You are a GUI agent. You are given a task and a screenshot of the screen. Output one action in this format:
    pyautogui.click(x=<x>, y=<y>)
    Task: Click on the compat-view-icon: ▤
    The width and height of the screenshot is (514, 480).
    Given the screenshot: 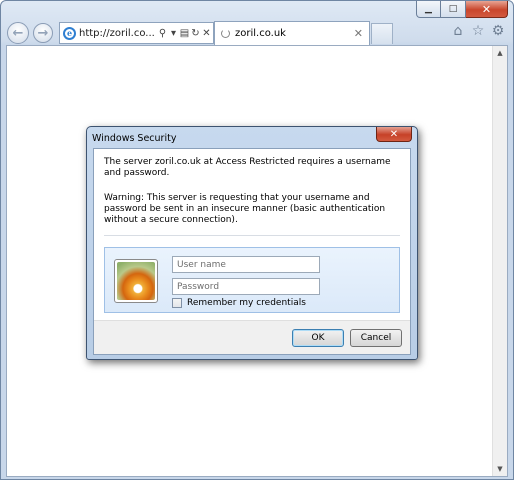 What is the action you would take?
    pyautogui.click(x=184, y=33)
    